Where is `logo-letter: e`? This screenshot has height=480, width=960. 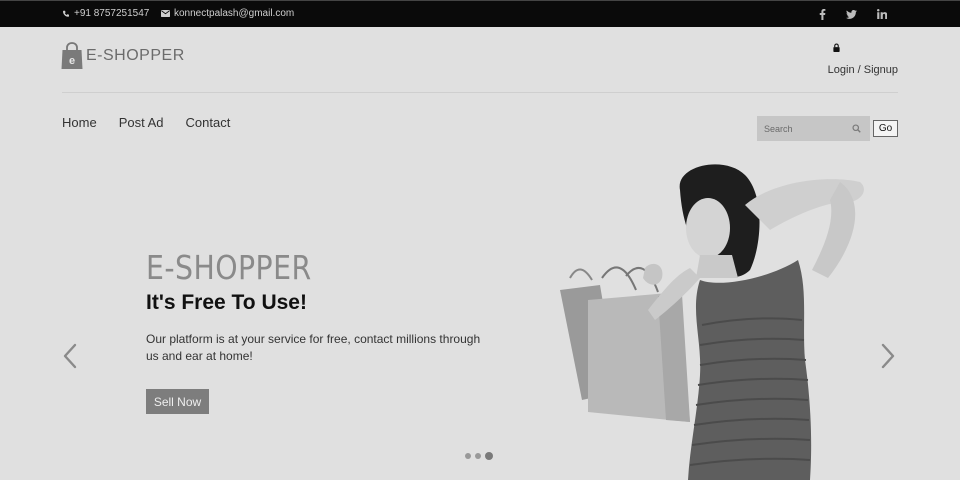 logo-letter: e is located at coordinates (72, 61).